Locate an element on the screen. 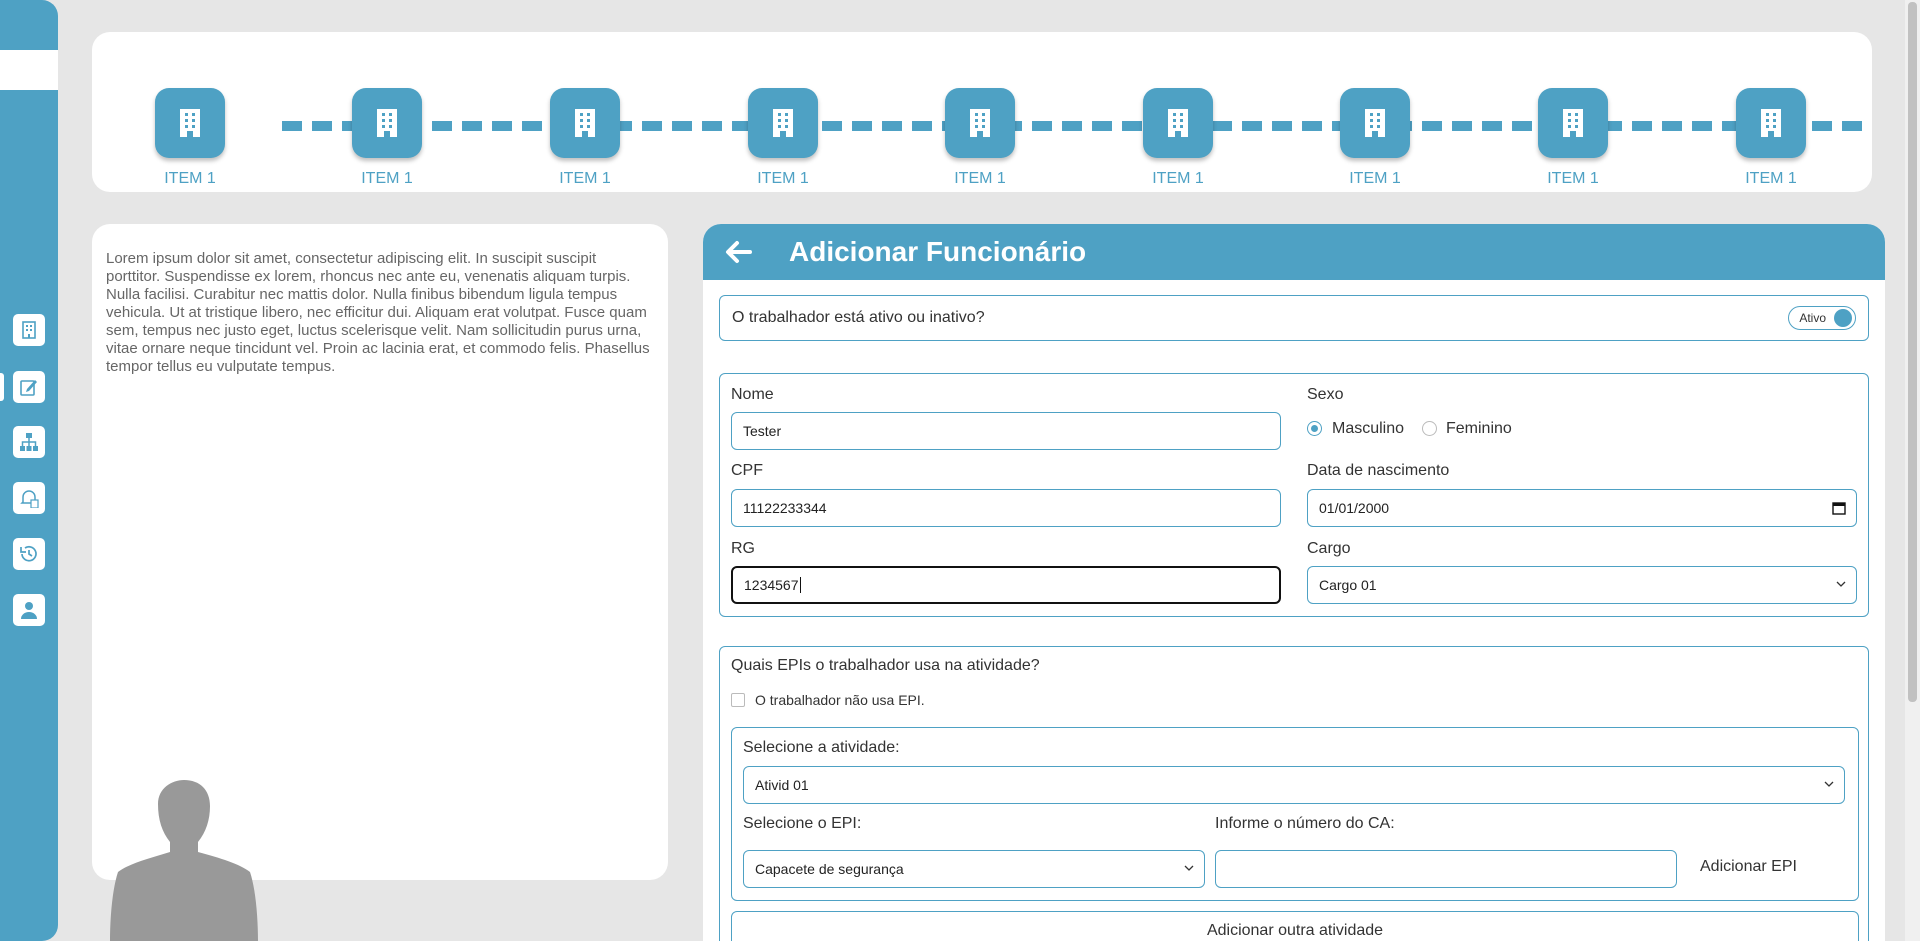  text-cursor is located at coordinates (800, 585).